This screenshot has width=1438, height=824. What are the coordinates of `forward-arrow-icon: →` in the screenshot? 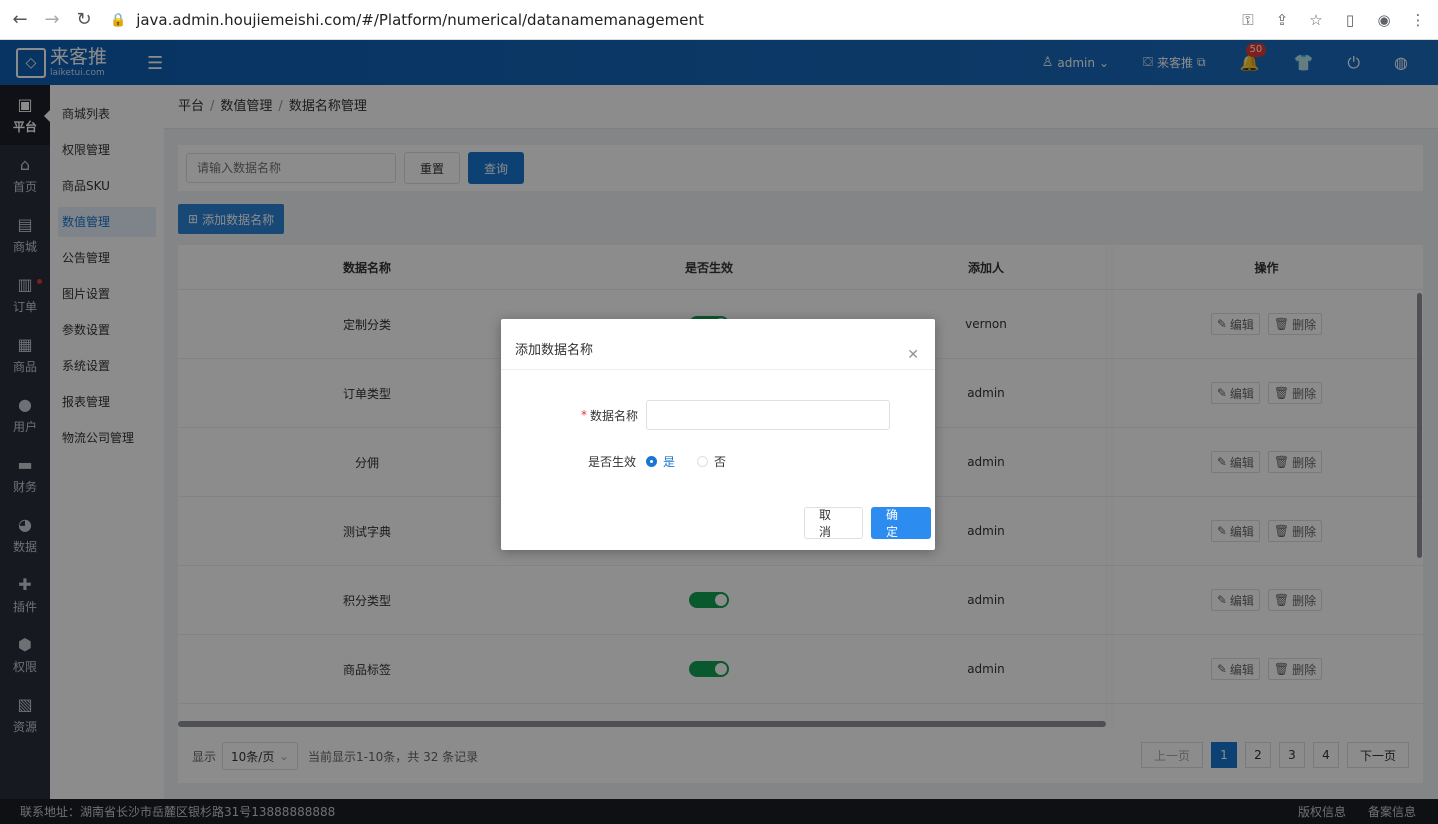 It's located at (52, 20).